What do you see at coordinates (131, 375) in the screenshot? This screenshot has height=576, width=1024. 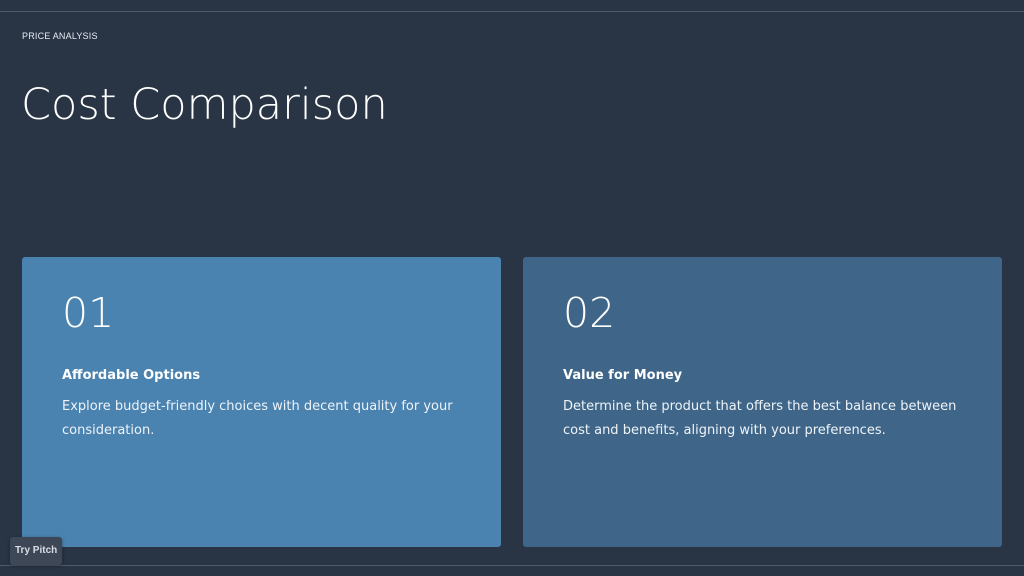 I see `card-heading: Affordable Options` at bounding box center [131, 375].